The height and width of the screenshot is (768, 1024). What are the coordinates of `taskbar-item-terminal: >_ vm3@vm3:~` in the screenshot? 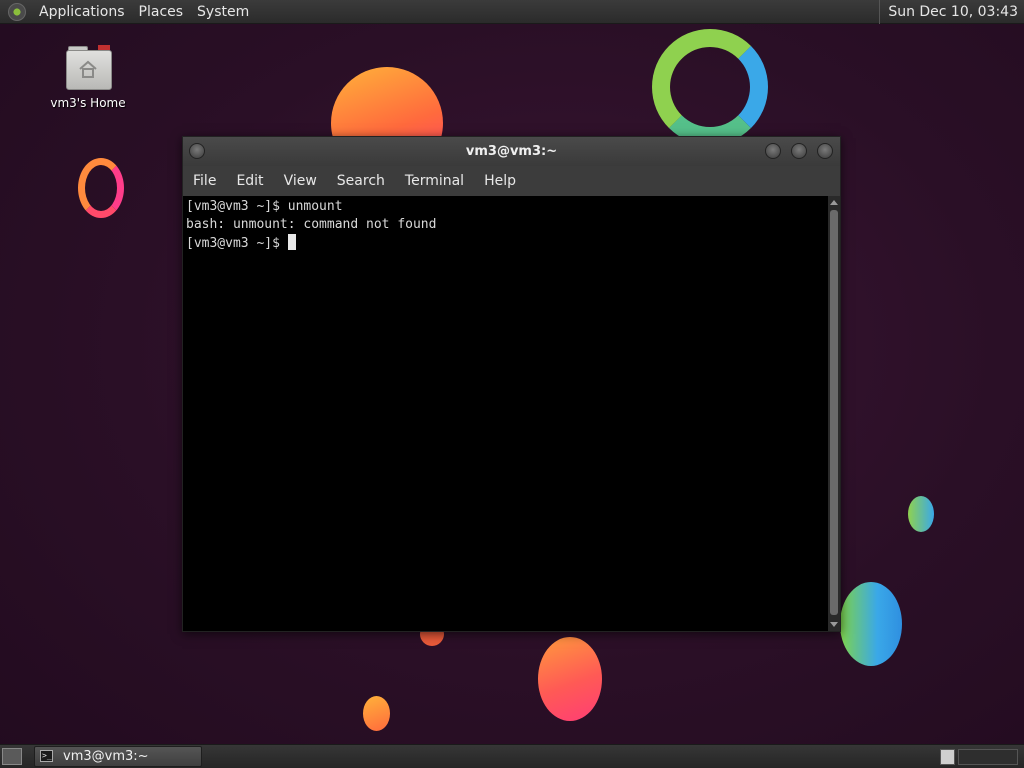 It's located at (118, 756).